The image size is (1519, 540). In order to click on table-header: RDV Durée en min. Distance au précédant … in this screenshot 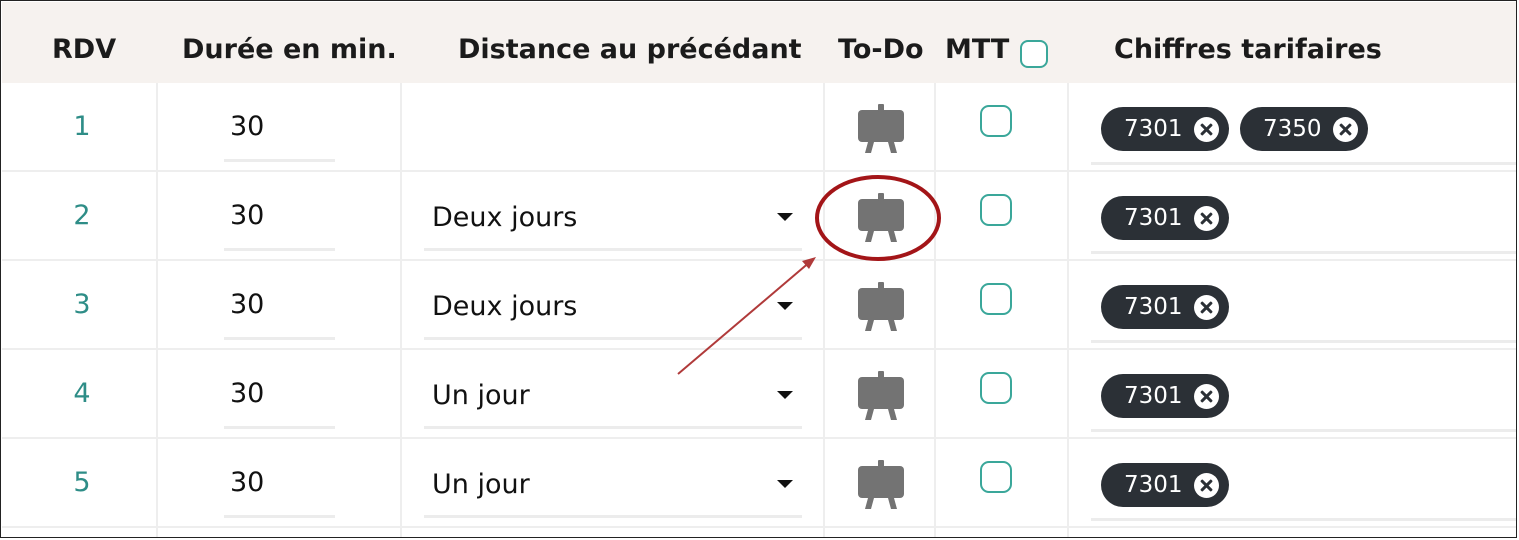, I will do `click(759, 42)`.